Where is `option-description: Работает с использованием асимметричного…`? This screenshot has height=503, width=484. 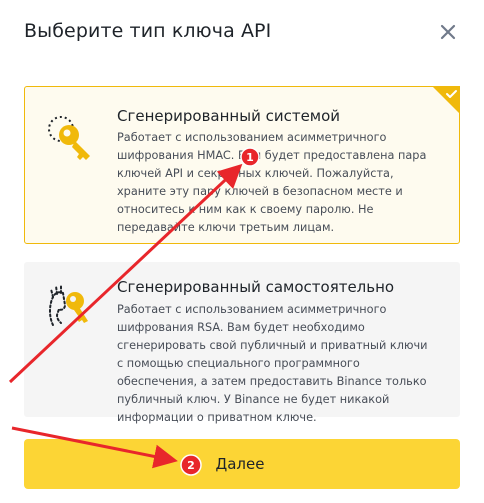 option-description: Работает с использованием асимметричного… is located at coordinates (272, 182).